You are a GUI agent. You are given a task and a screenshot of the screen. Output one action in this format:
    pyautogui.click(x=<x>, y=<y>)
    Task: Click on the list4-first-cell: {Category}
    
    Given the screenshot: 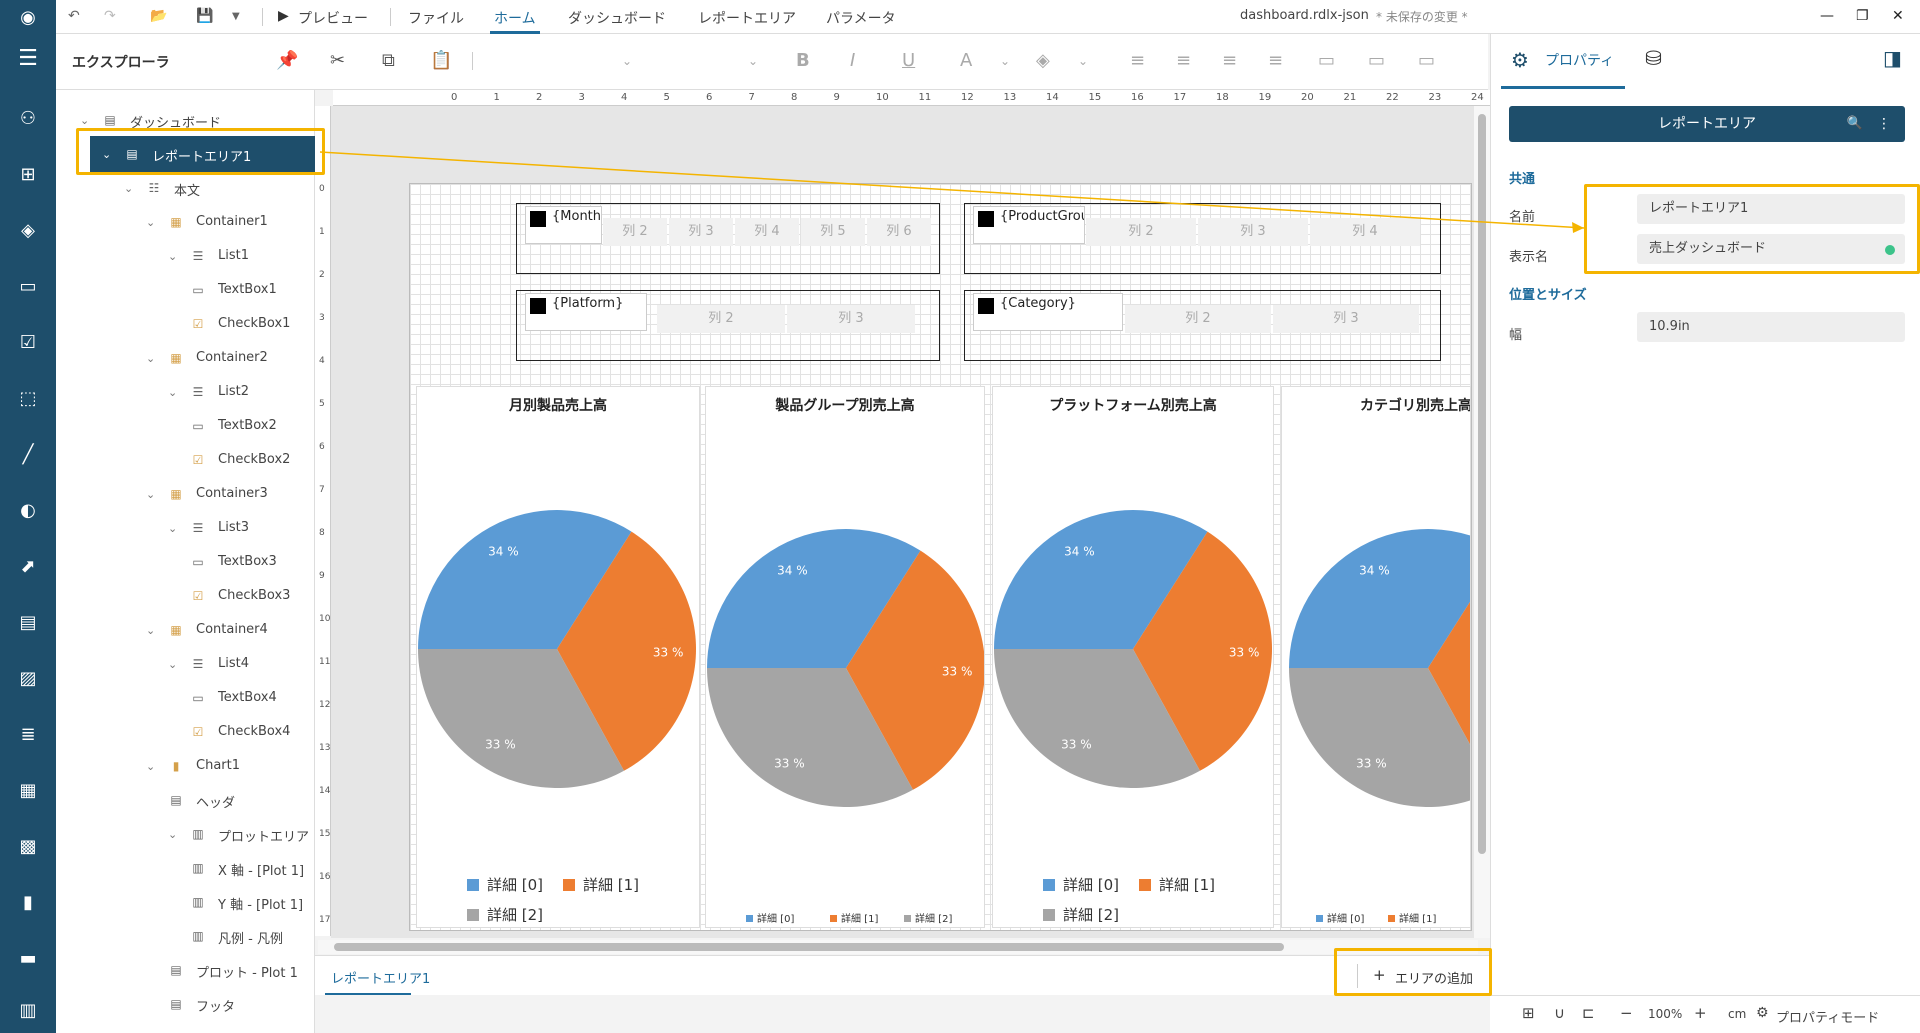 What is the action you would take?
    pyautogui.click(x=1048, y=312)
    